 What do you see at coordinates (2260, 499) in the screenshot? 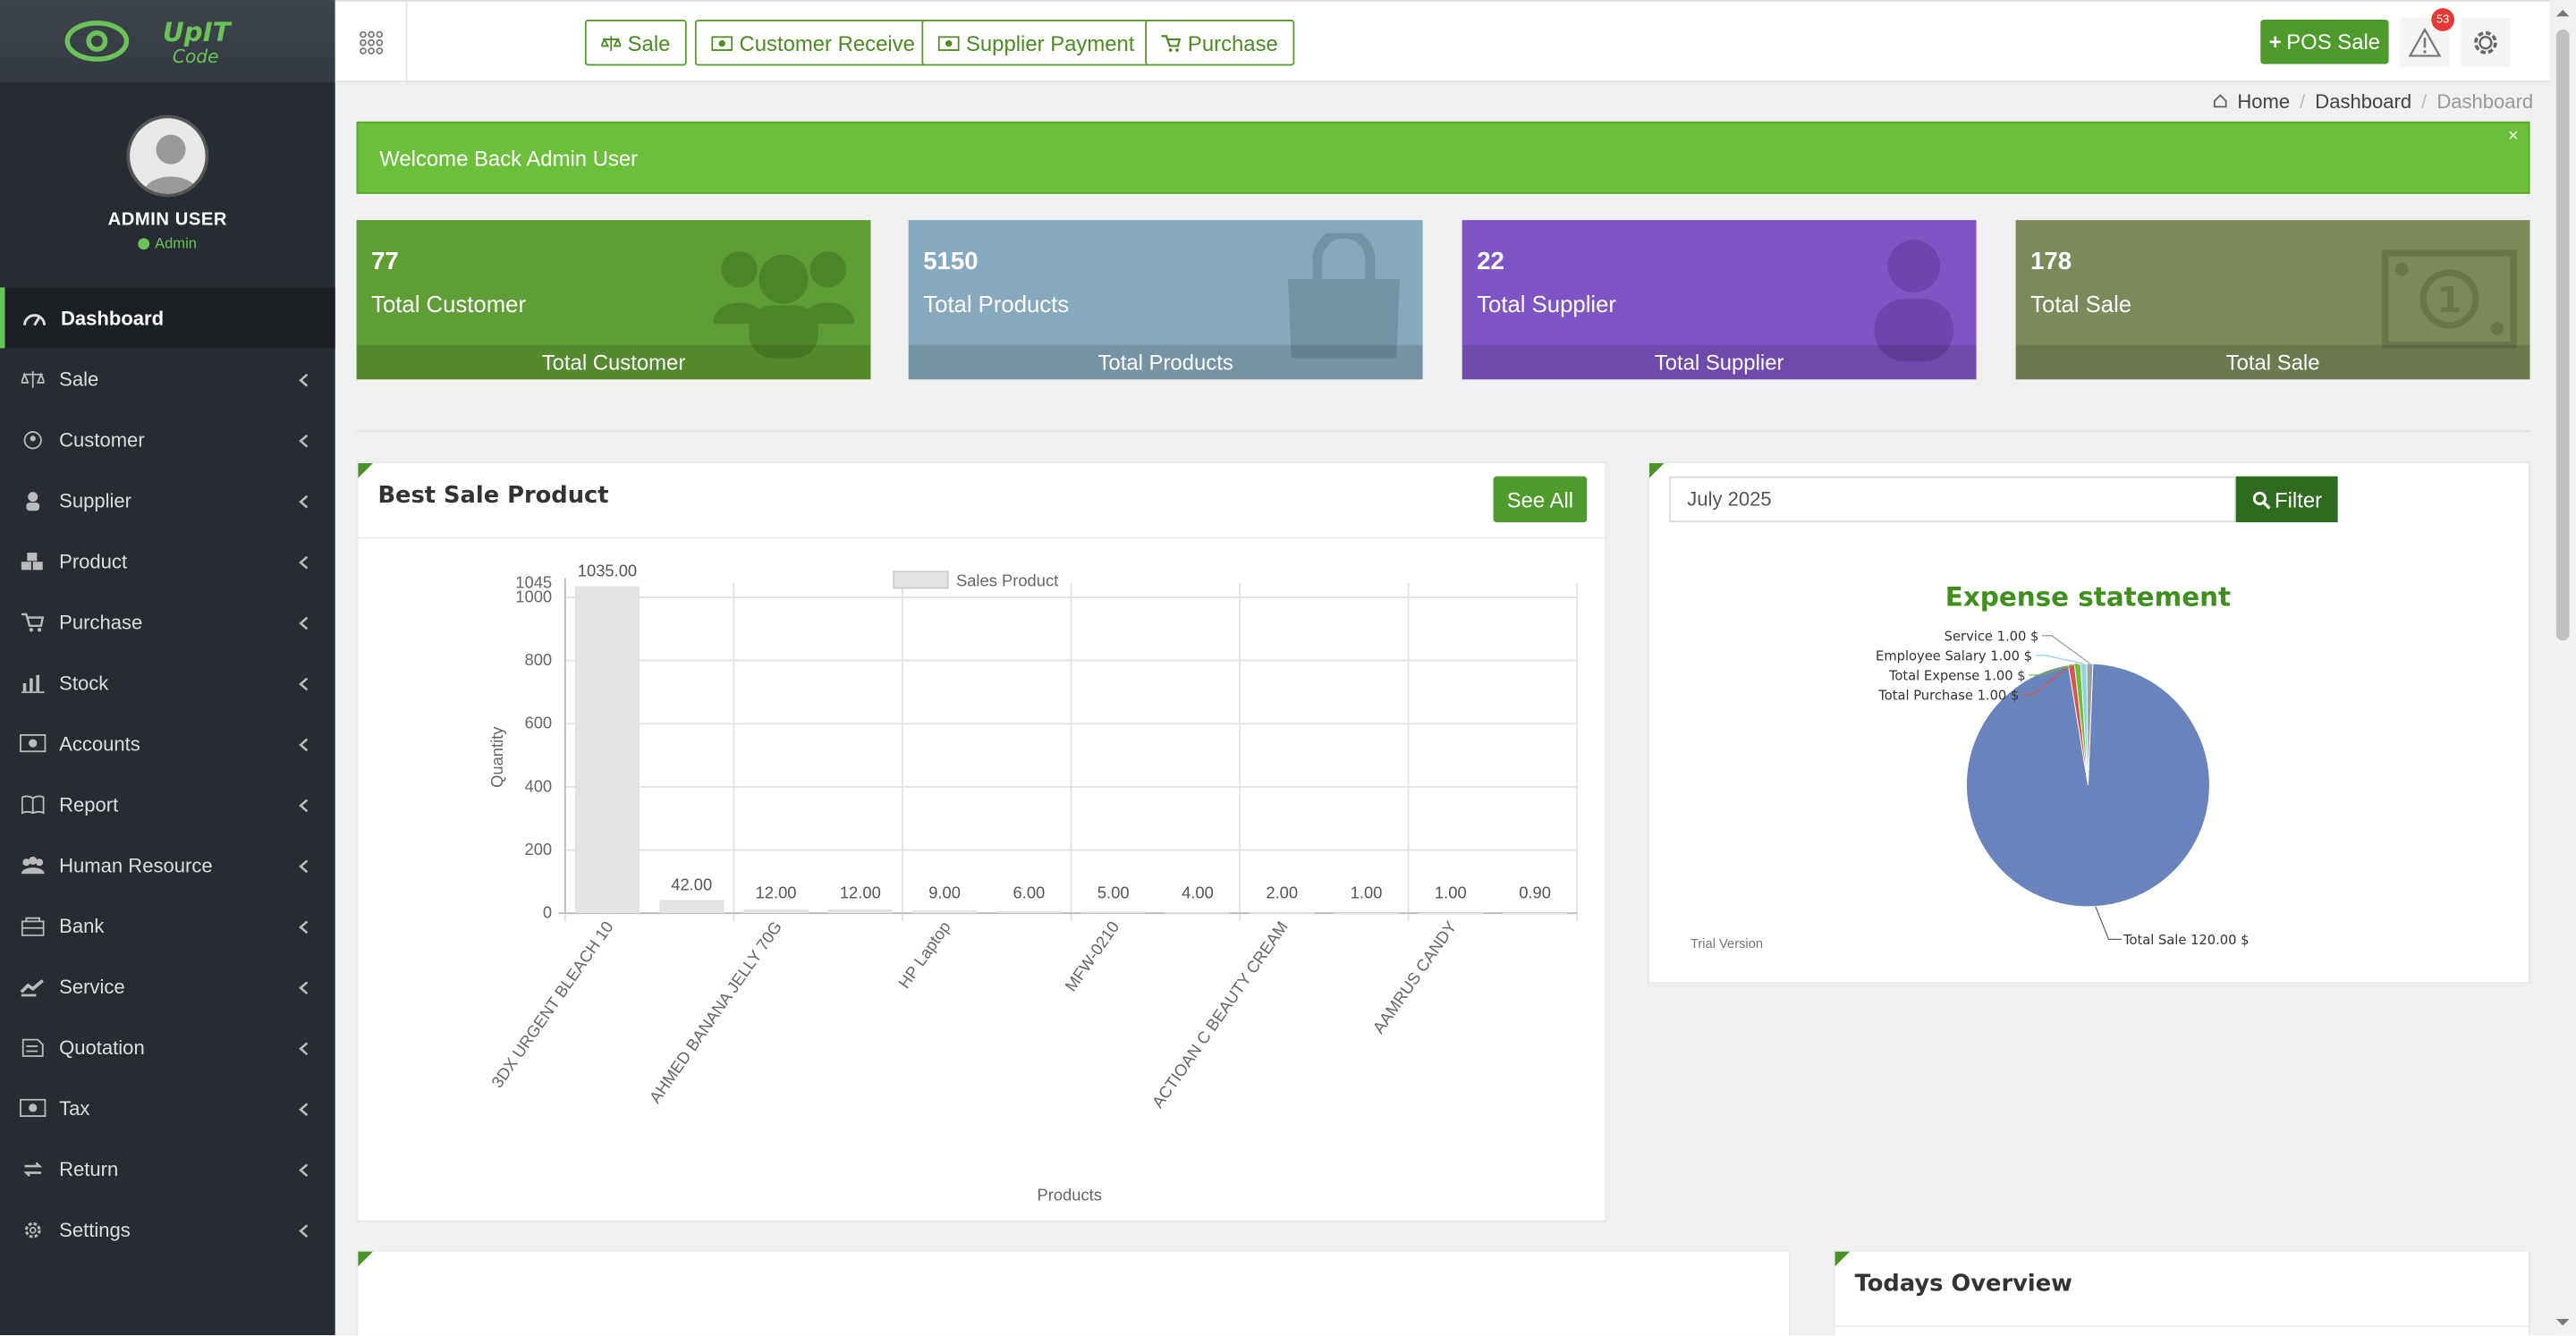
I see `search-icon` at bounding box center [2260, 499].